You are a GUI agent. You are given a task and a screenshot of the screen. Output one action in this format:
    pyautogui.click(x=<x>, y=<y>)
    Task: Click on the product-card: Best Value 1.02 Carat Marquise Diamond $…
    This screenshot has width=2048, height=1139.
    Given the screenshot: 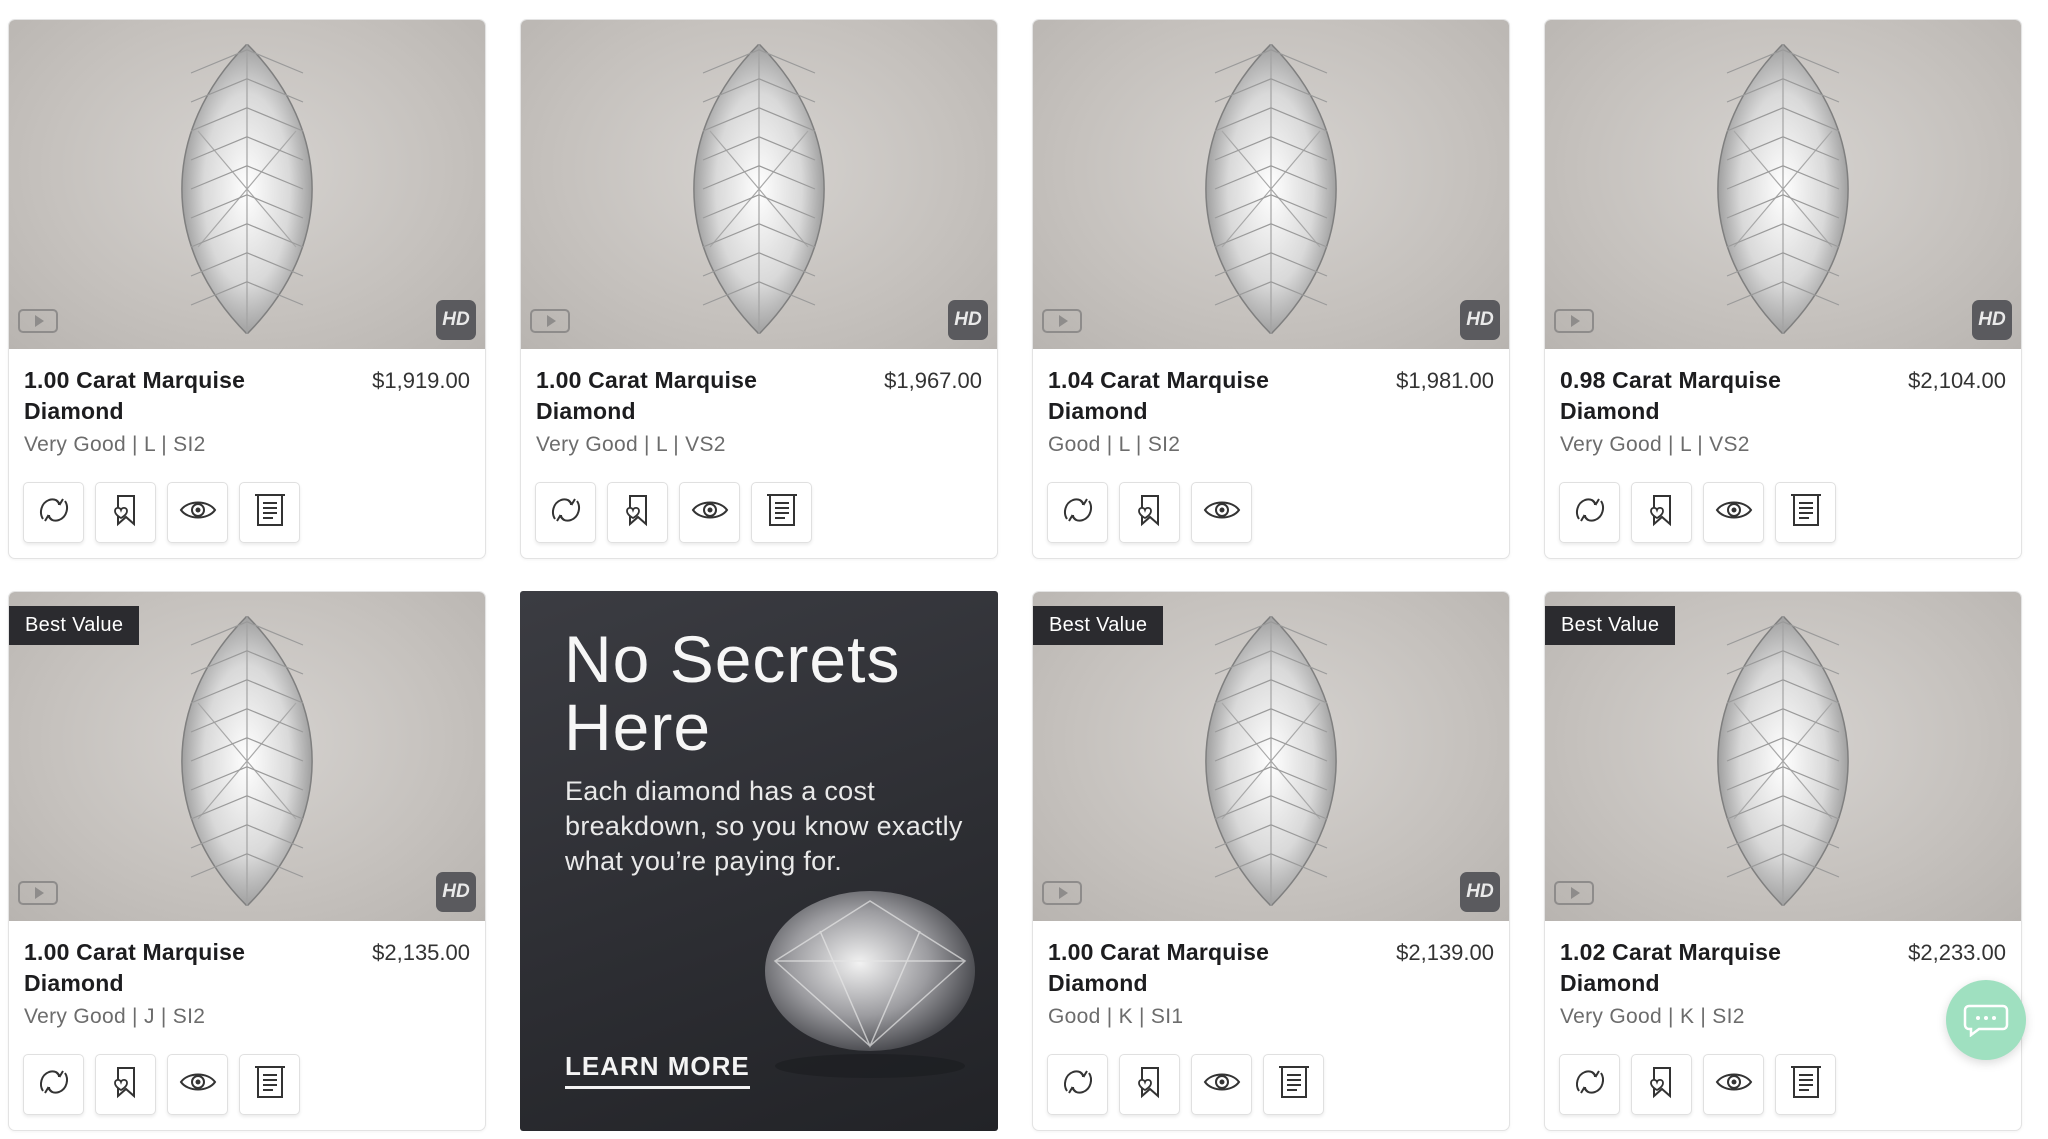 What is the action you would take?
    pyautogui.click(x=1783, y=861)
    